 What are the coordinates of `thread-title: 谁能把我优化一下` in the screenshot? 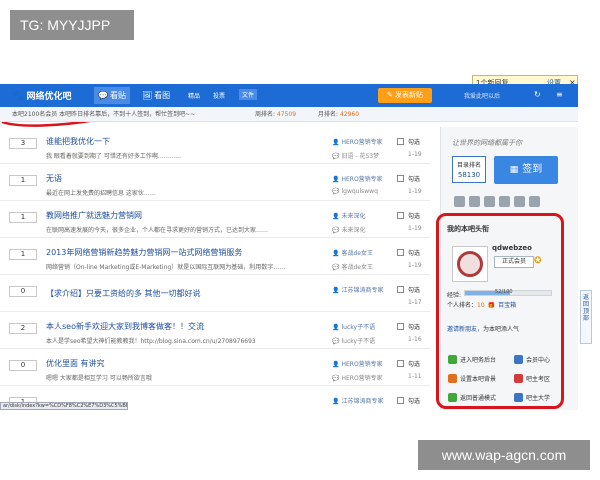 It's located at (78, 141).